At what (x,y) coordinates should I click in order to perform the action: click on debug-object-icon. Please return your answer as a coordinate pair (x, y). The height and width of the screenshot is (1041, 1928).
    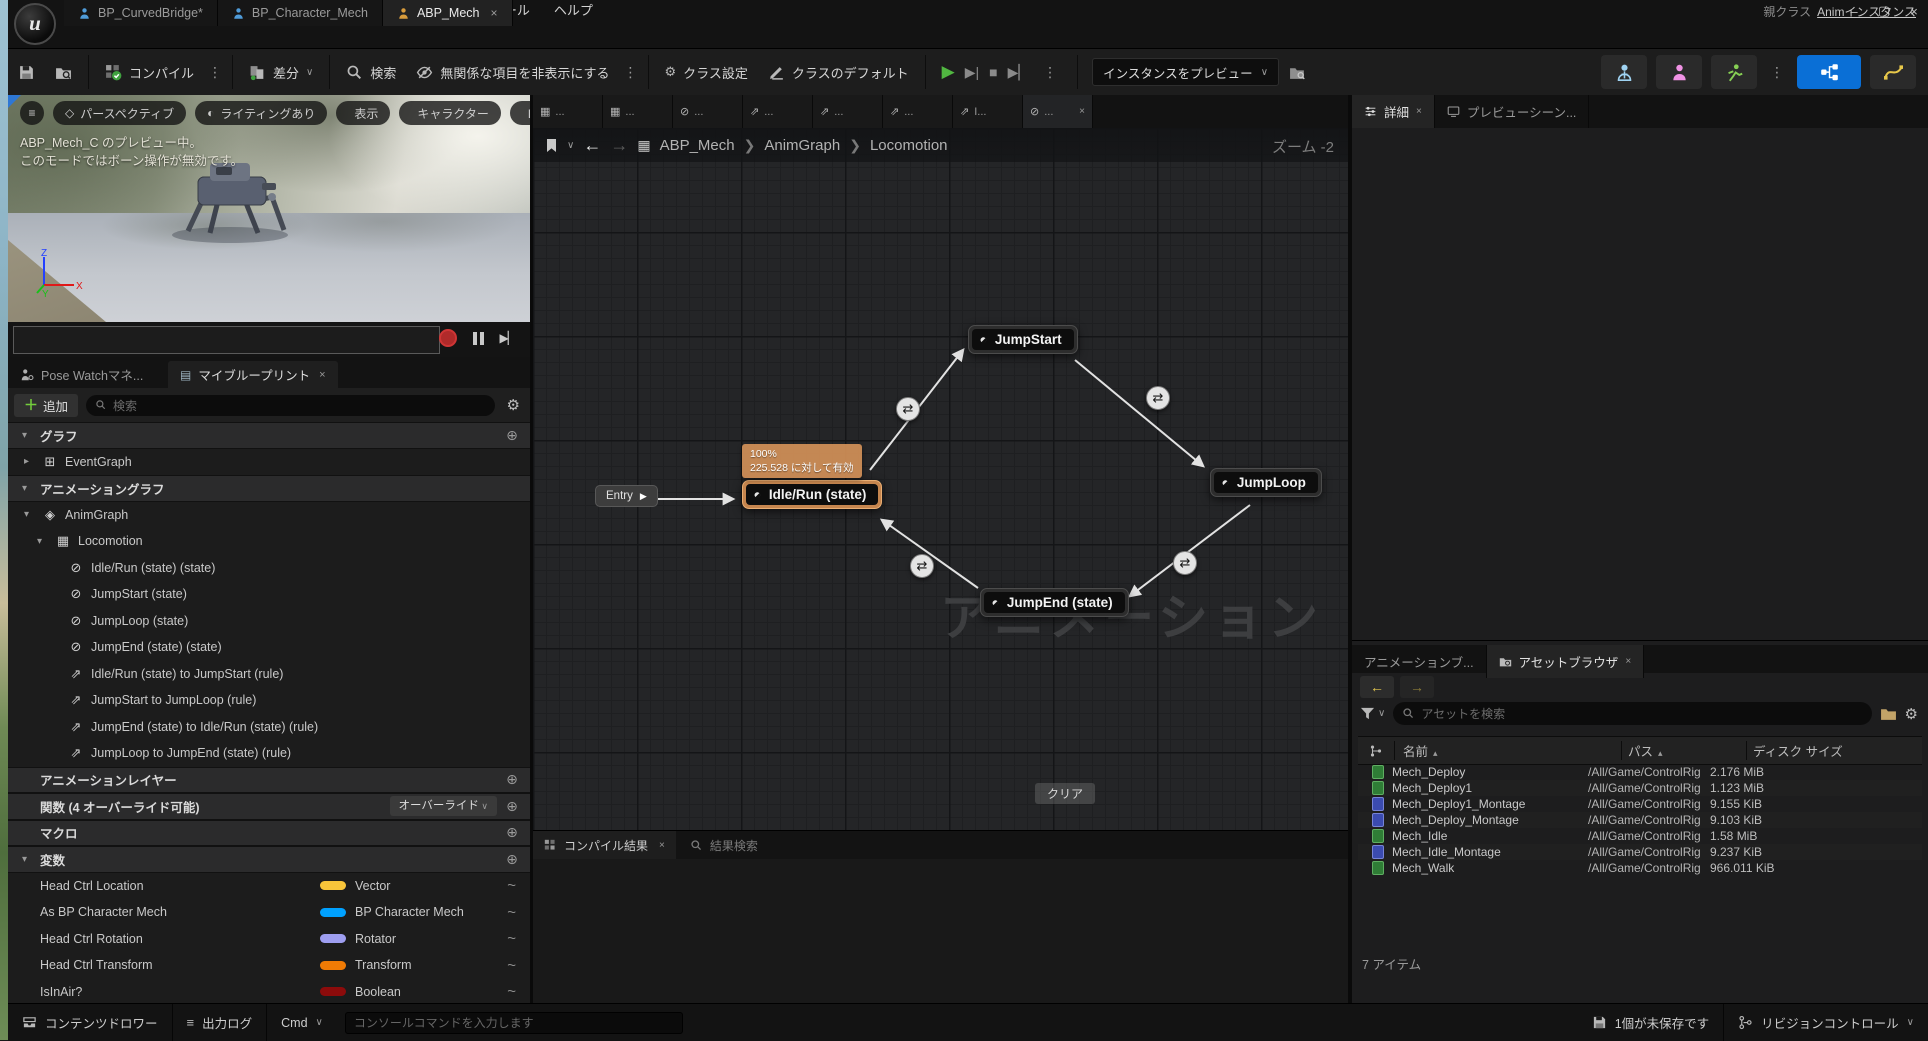
    Looking at the image, I should click on (1297, 72).